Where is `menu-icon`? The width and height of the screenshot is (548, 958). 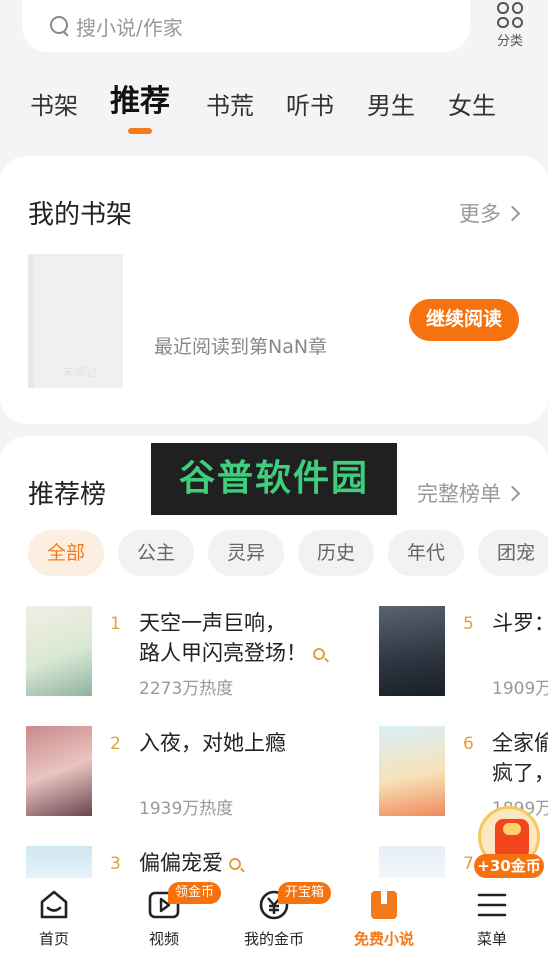 menu-icon is located at coordinates (492, 905).